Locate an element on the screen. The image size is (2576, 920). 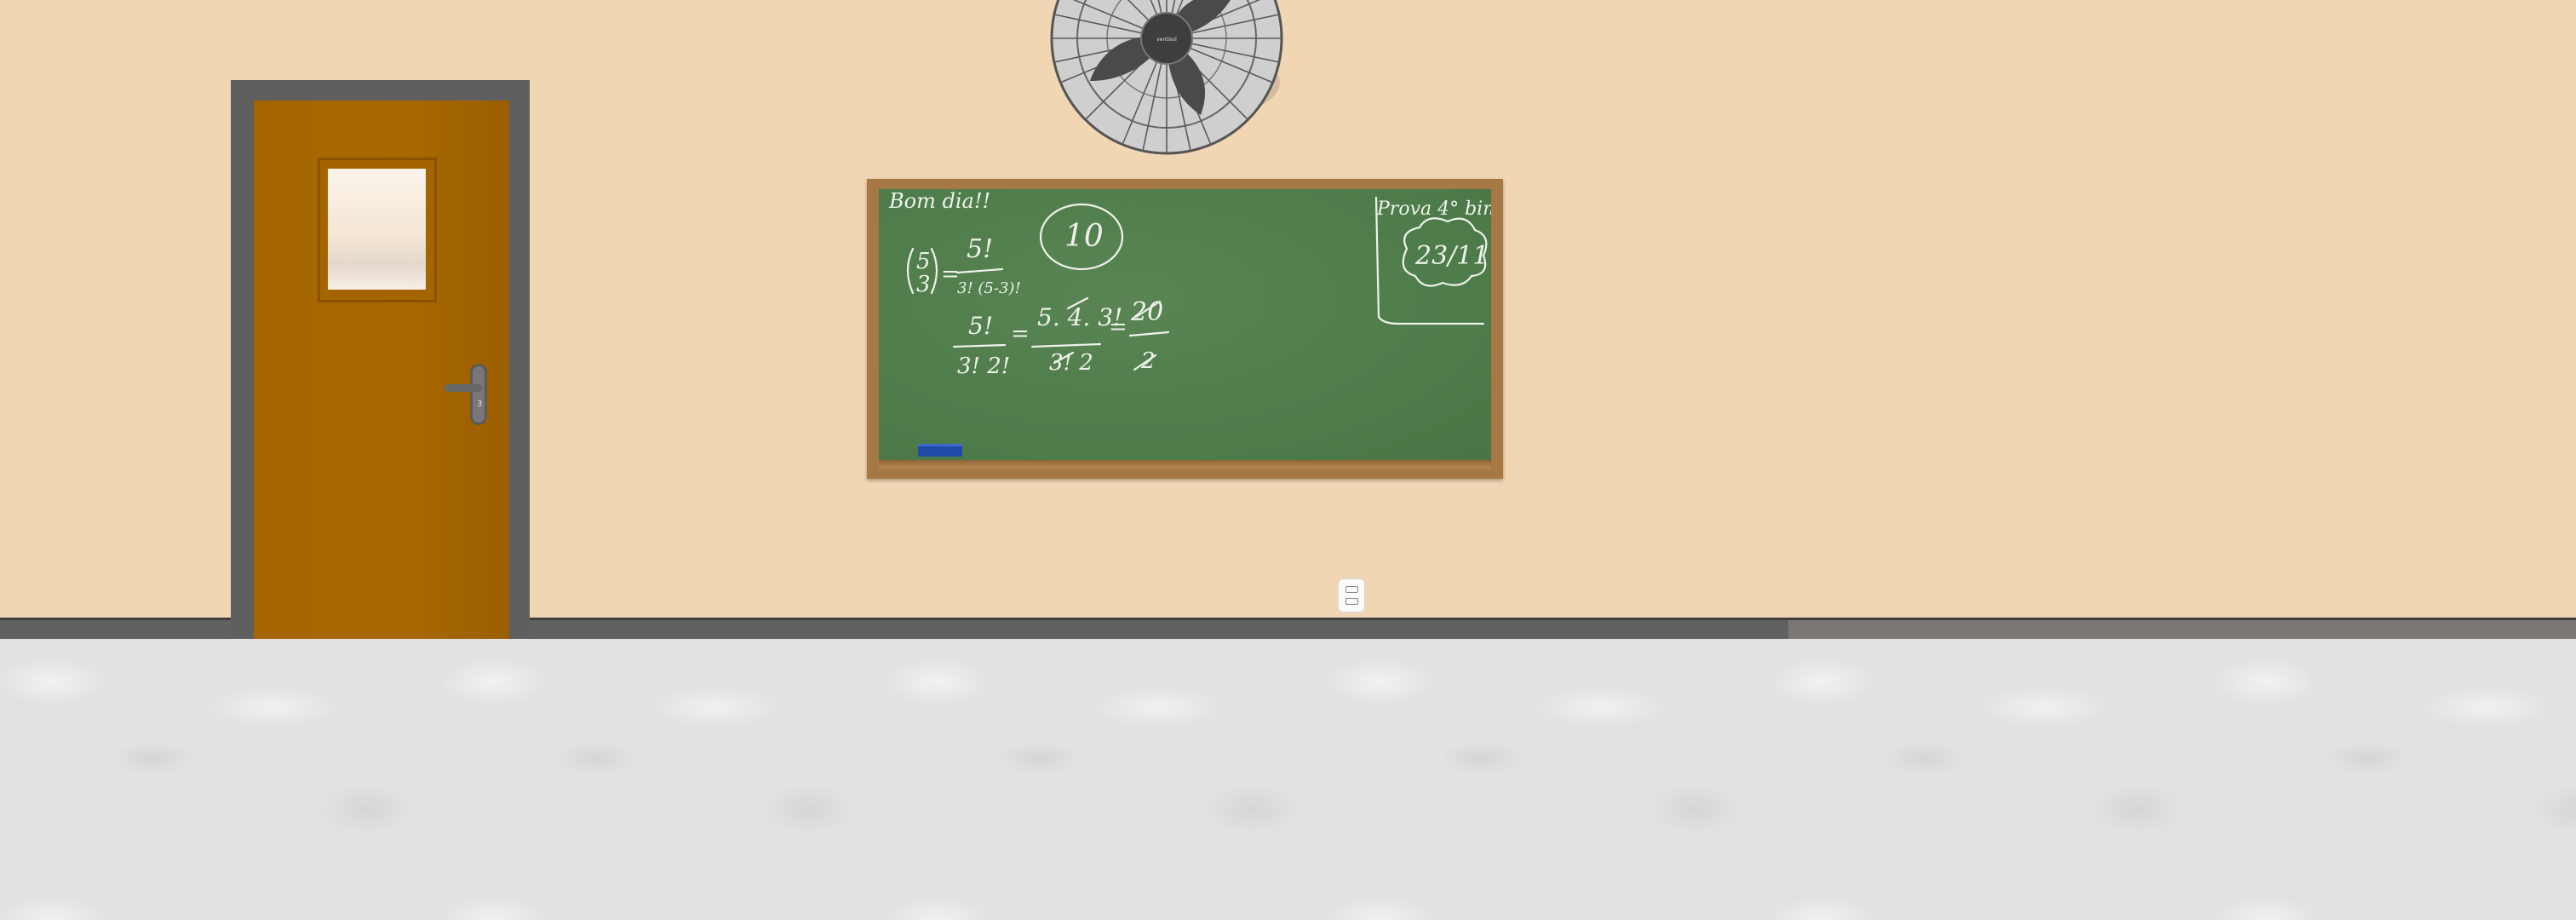
wall-outlet is located at coordinates (1351, 595).